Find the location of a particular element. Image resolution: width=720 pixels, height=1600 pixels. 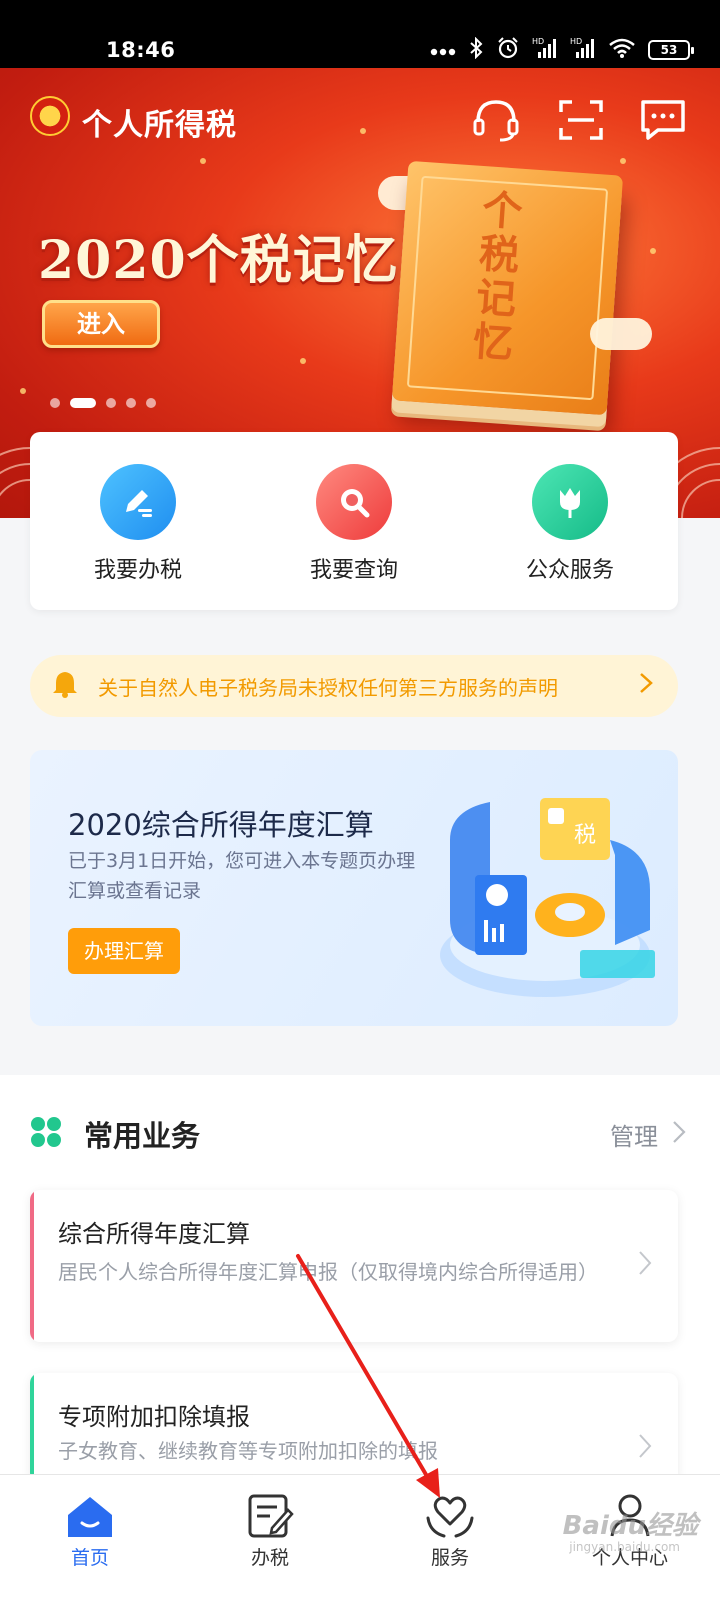

svg-text: 税 is located at coordinates (585, 835).